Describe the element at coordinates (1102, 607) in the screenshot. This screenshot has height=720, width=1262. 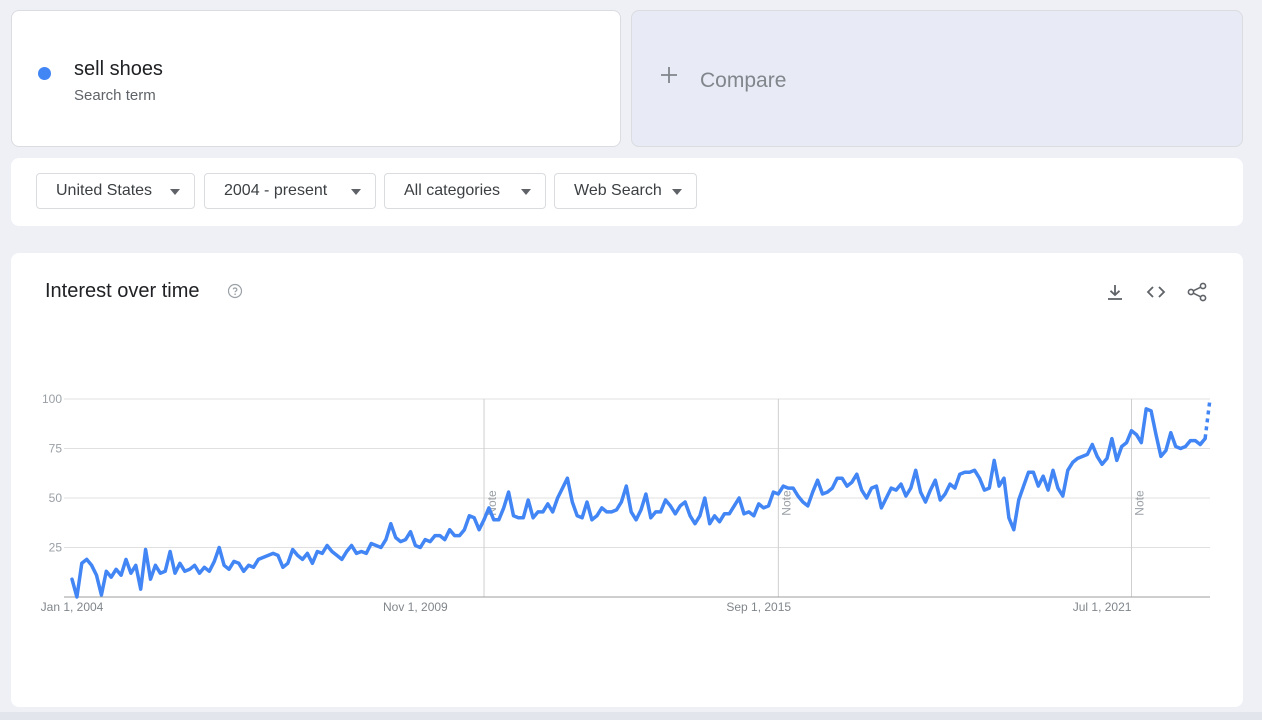
I see `x-tick-label: Jul 1, 2021` at that location.